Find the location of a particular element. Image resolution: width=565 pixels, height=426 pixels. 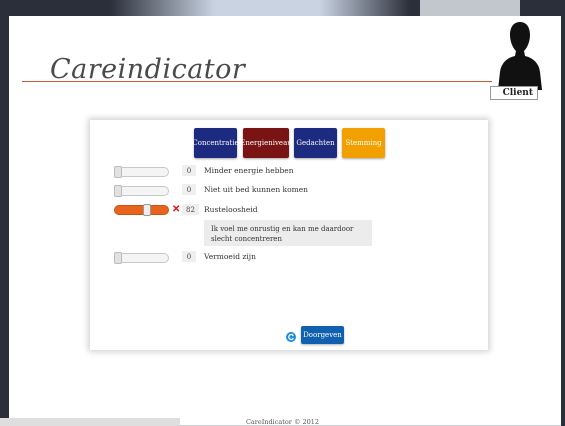

tab-energieniveau: Energieniveau is located at coordinates (266, 143).